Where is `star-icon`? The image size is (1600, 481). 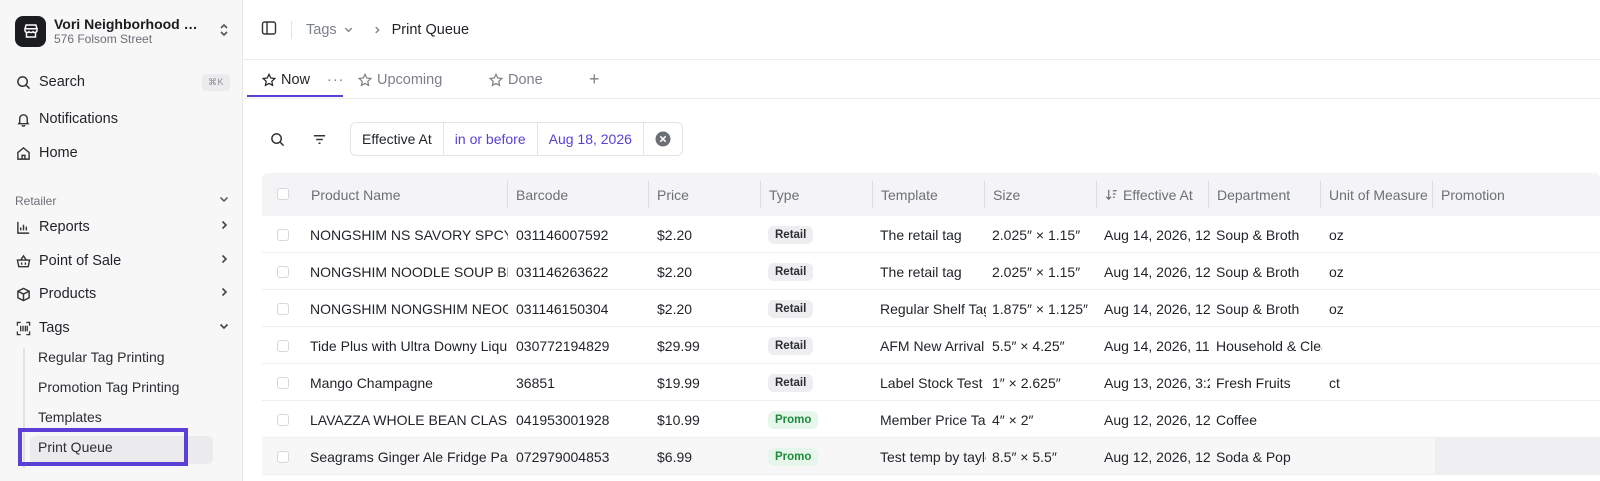
star-icon is located at coordinates (269, 79).